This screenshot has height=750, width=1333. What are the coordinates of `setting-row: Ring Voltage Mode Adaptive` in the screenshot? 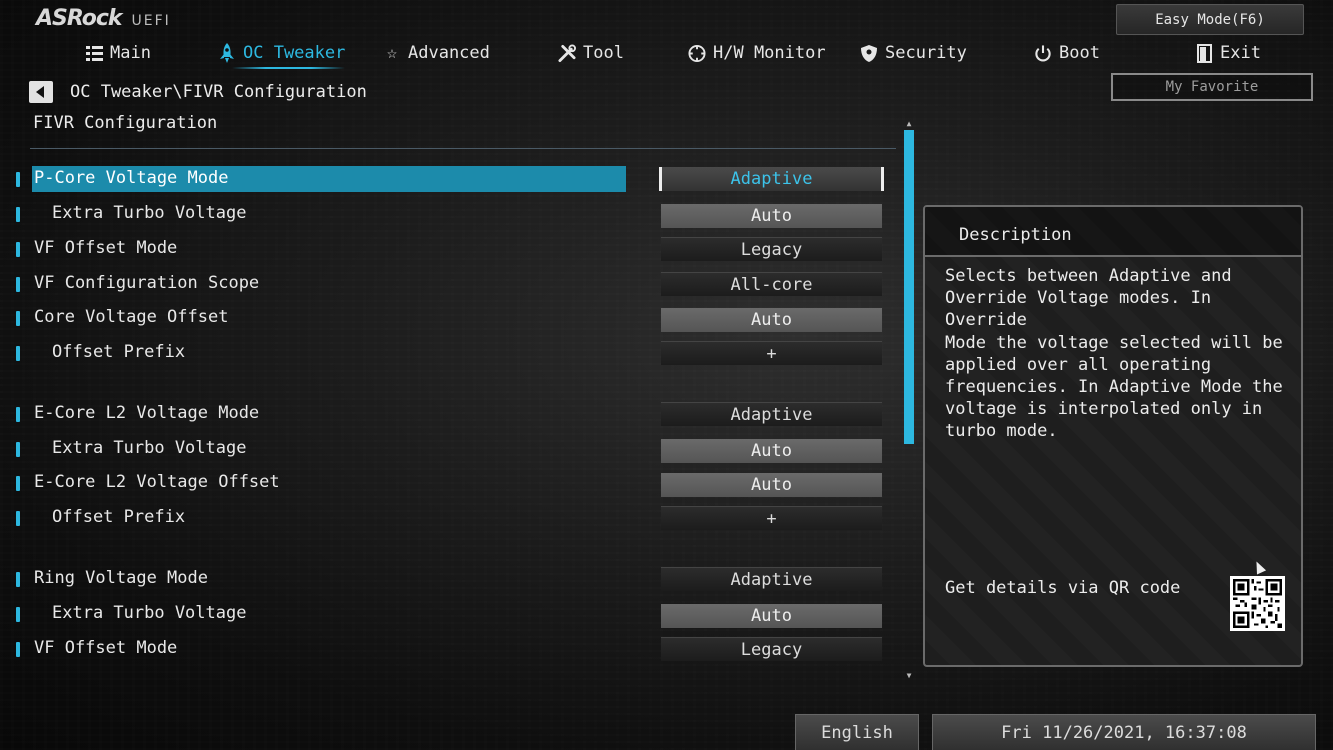 It's located at (450, 580).